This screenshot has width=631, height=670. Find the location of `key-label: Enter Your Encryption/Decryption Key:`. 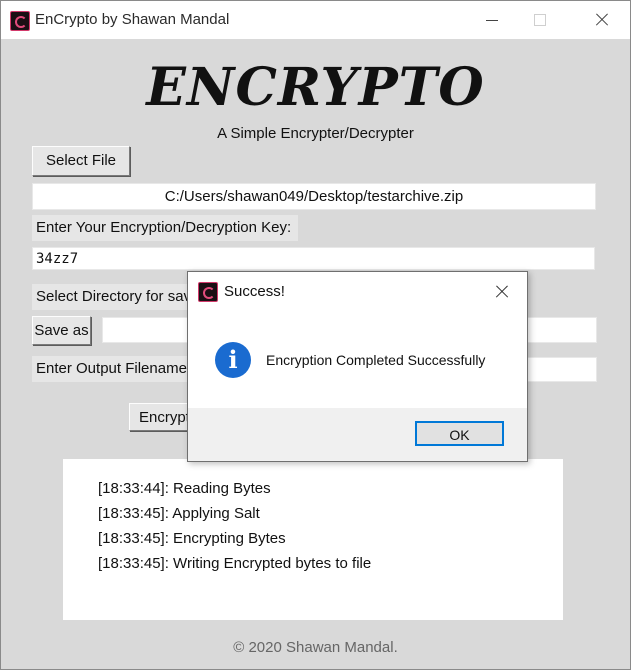

key-label: Enter Your Encryption/Decryption Key: is located at coordinates (165, 228).